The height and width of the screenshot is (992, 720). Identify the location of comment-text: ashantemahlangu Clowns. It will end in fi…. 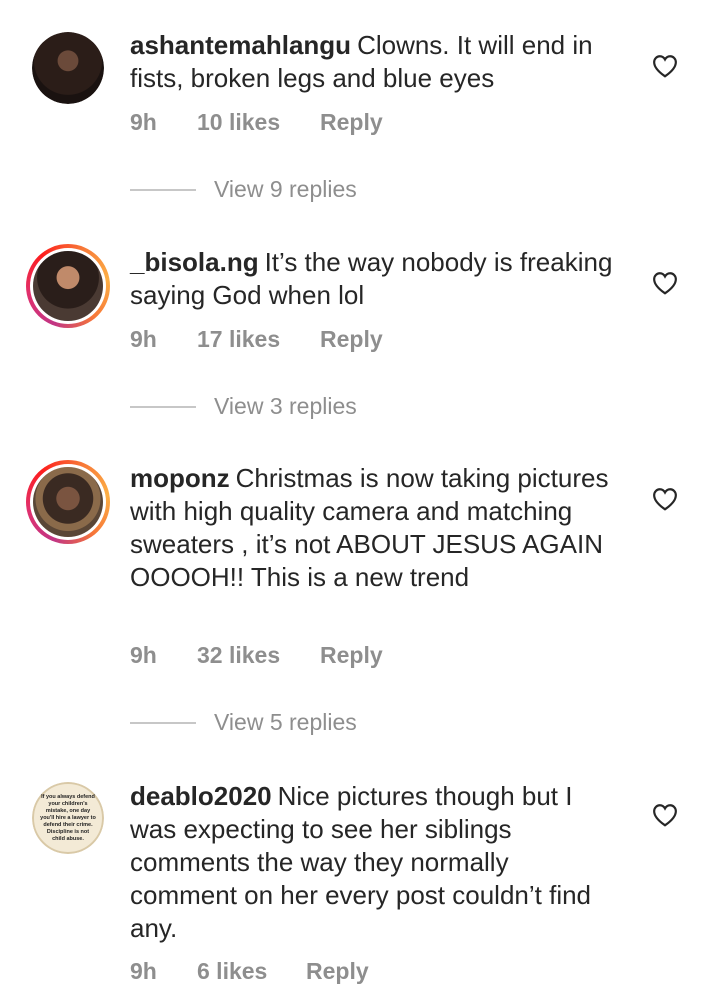
(380, 62).